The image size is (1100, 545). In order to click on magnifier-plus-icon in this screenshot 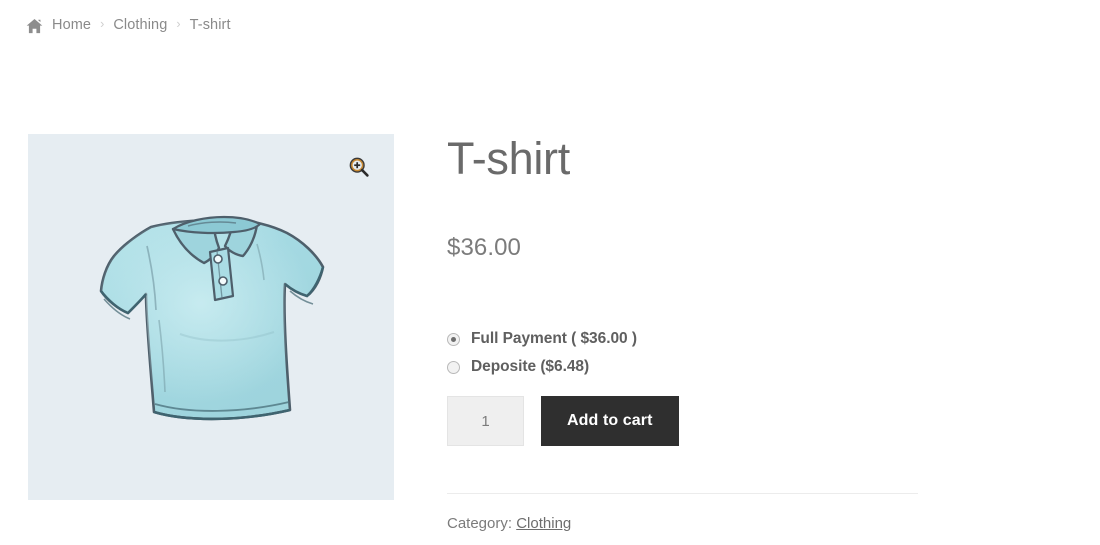, I will do `click(359, 167)`.